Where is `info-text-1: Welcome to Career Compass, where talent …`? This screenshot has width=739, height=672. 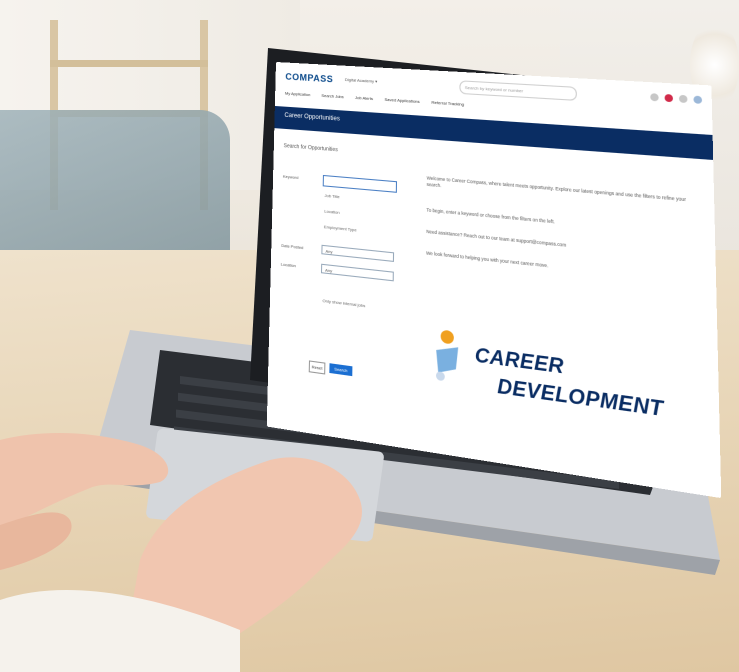 info-text-1: Welcome to Career Compass, where talent … is located at coordinates (556, 189).